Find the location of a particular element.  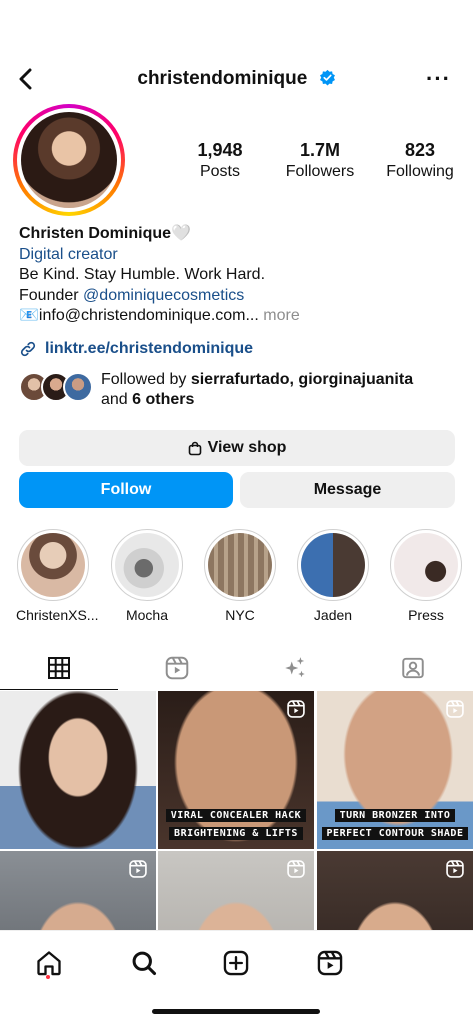

profile-username: christendominique is located at coordinates (236, 79).